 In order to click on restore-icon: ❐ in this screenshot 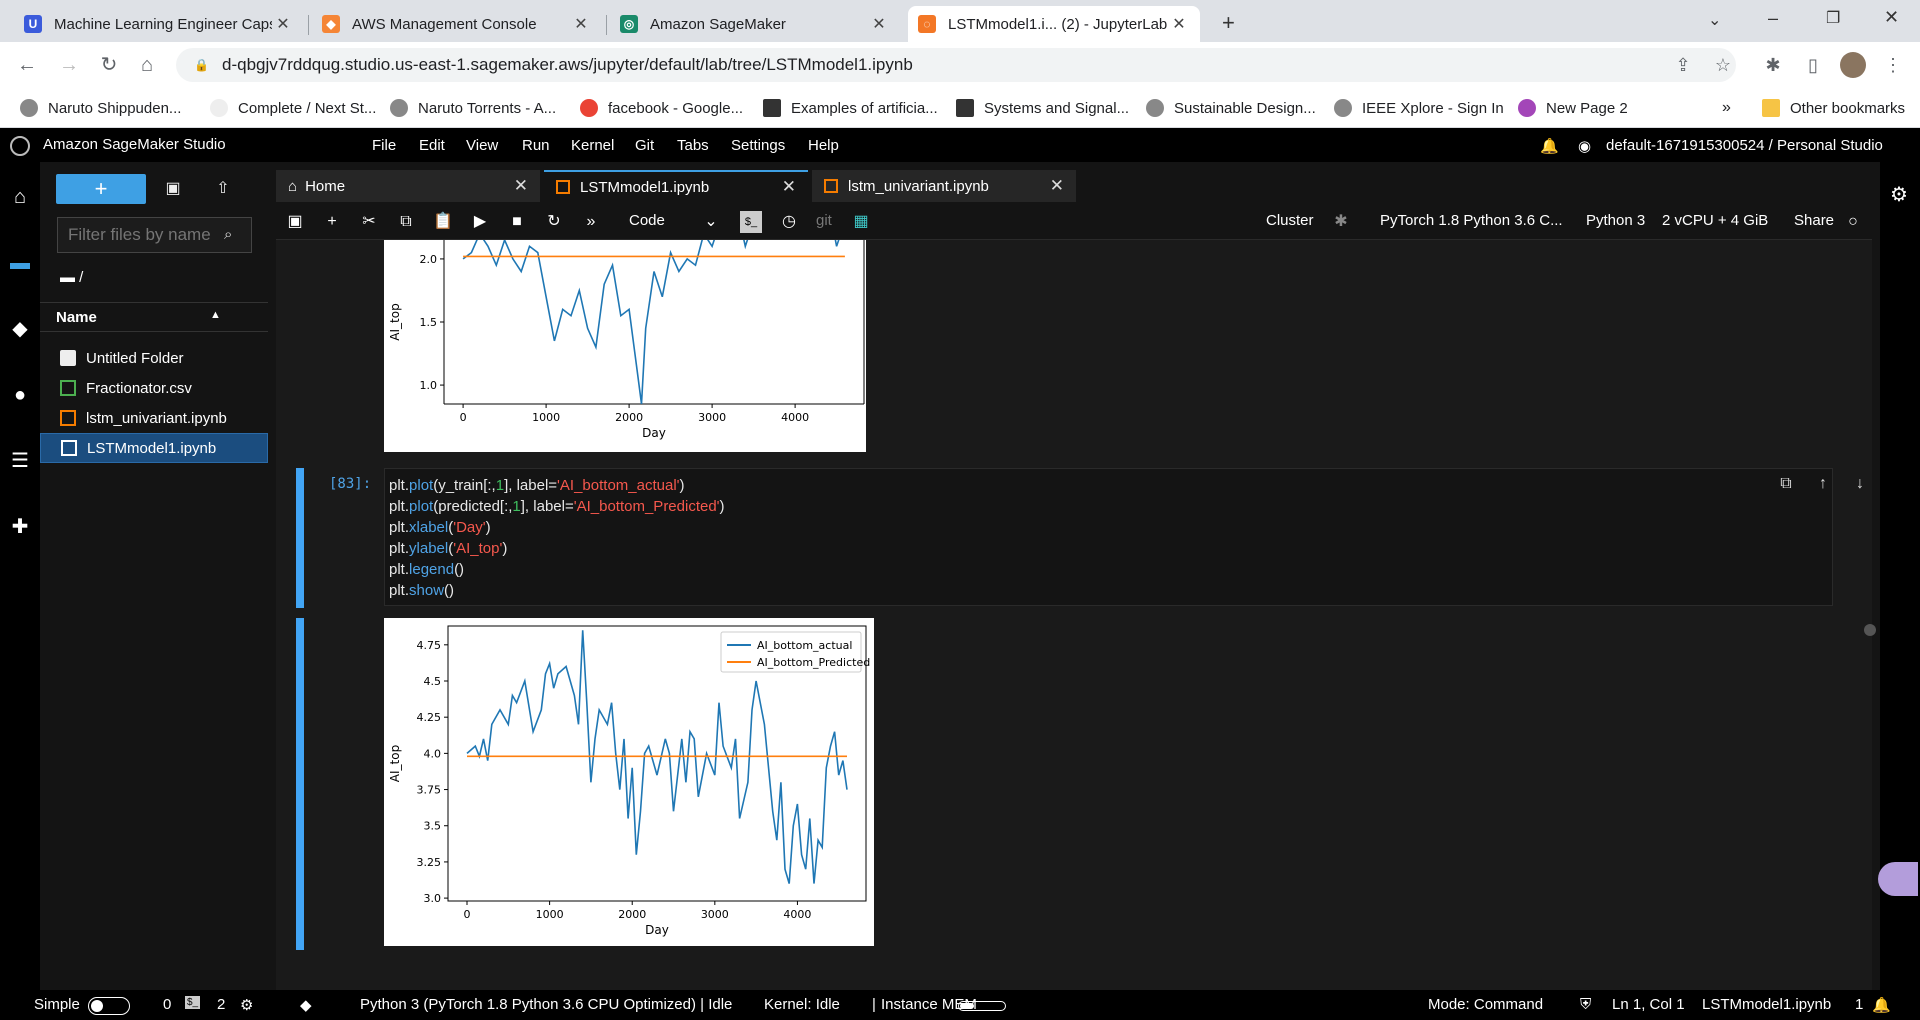, I will do `click(1833, 18)`.